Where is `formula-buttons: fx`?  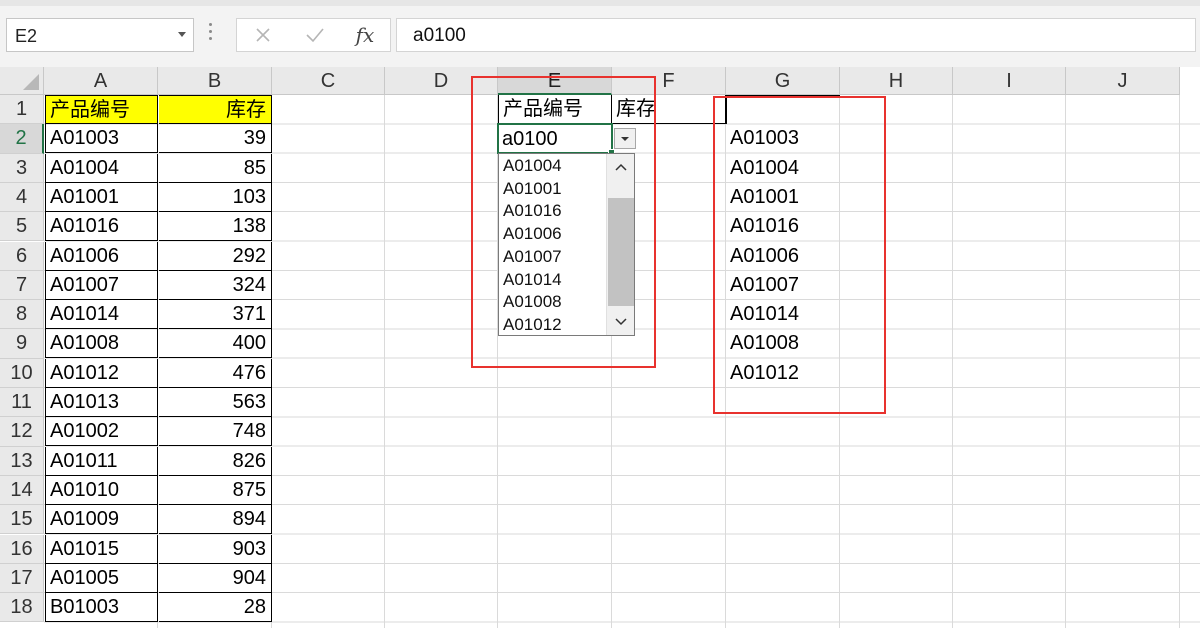 formula-buttons: fx is located at coordinates (313, 35).